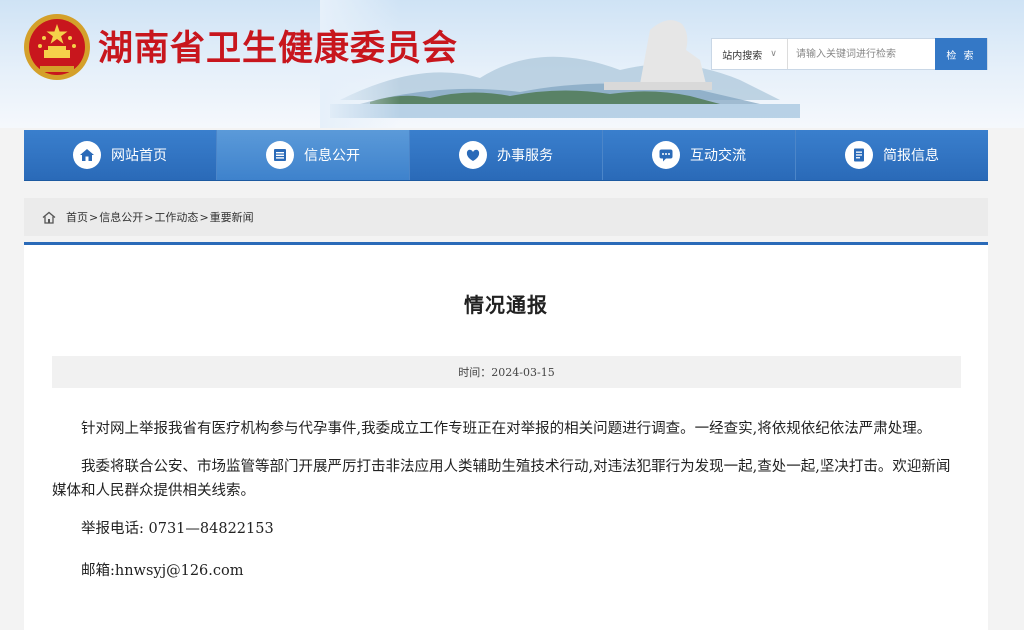  I want to click on breadcrumb-important-news: 重要新闻, so click(232, 217).